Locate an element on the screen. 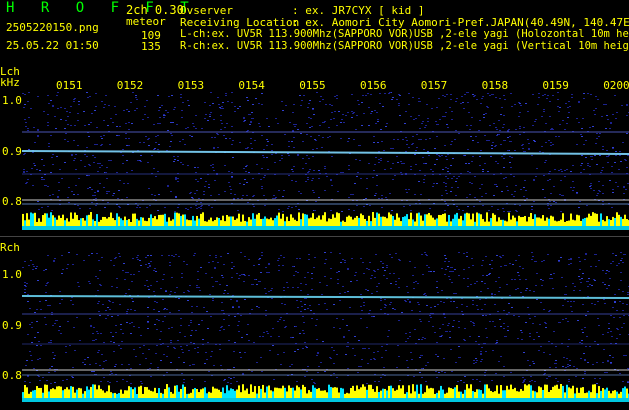 The height and width of the screenshot is (410, 629). rch-ytick-0-8: 0.8 is located at coordinates (12, 375).